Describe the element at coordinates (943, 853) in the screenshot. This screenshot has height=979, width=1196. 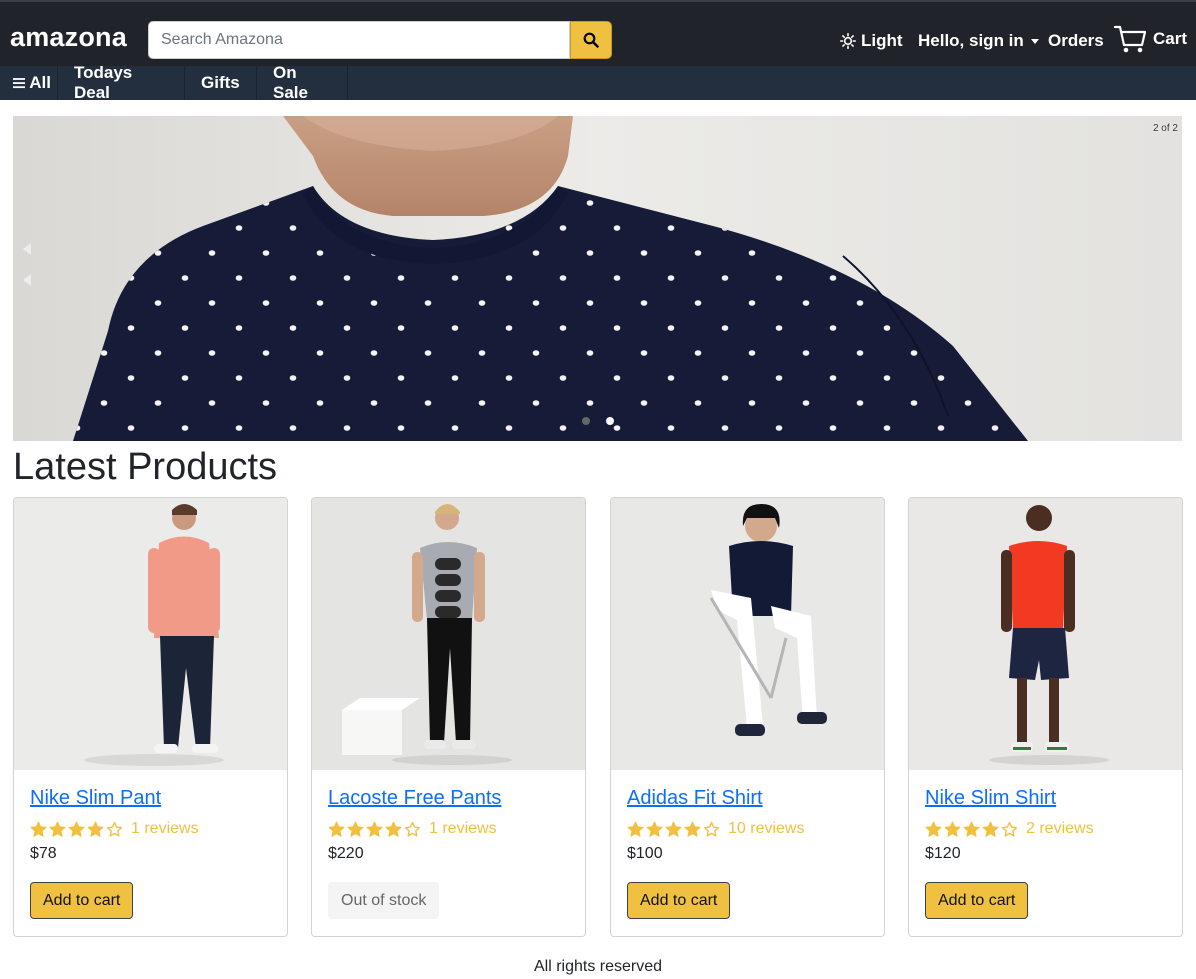
I see `product-price: $120` at that location.